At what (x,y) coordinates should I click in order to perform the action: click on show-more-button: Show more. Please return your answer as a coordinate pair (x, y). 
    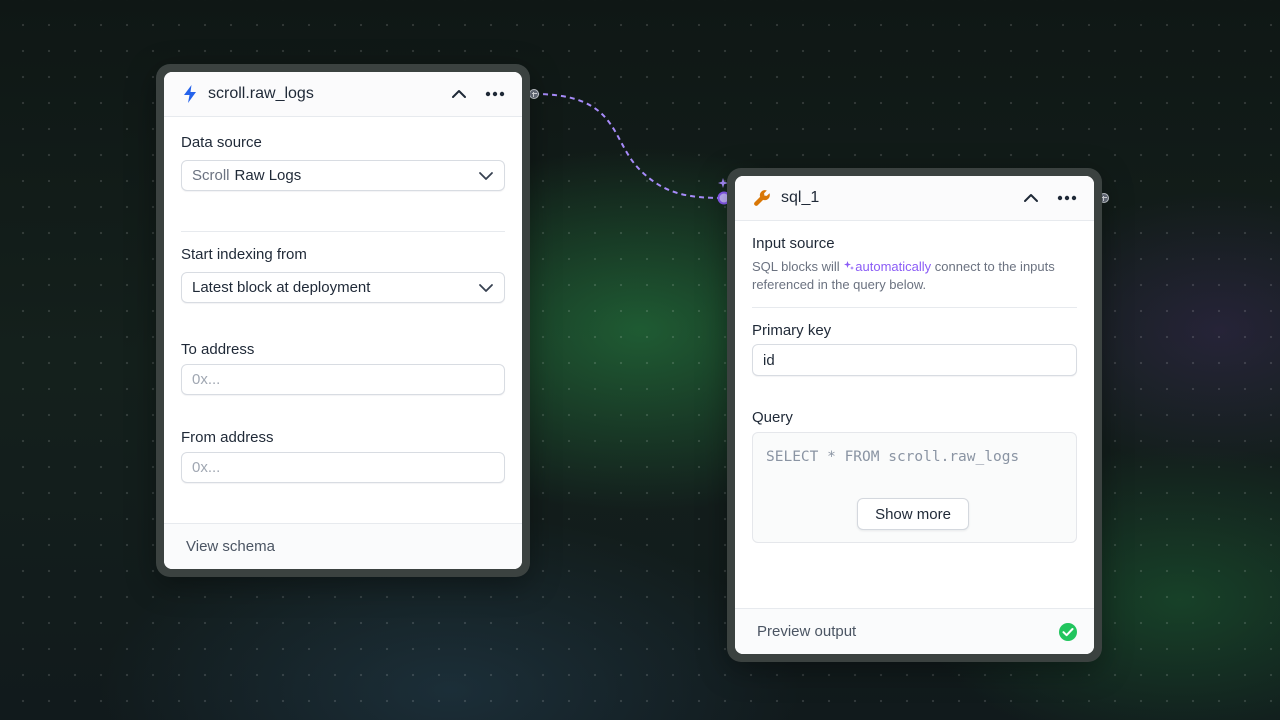
    Looking at the image, I should click on (913, 514).